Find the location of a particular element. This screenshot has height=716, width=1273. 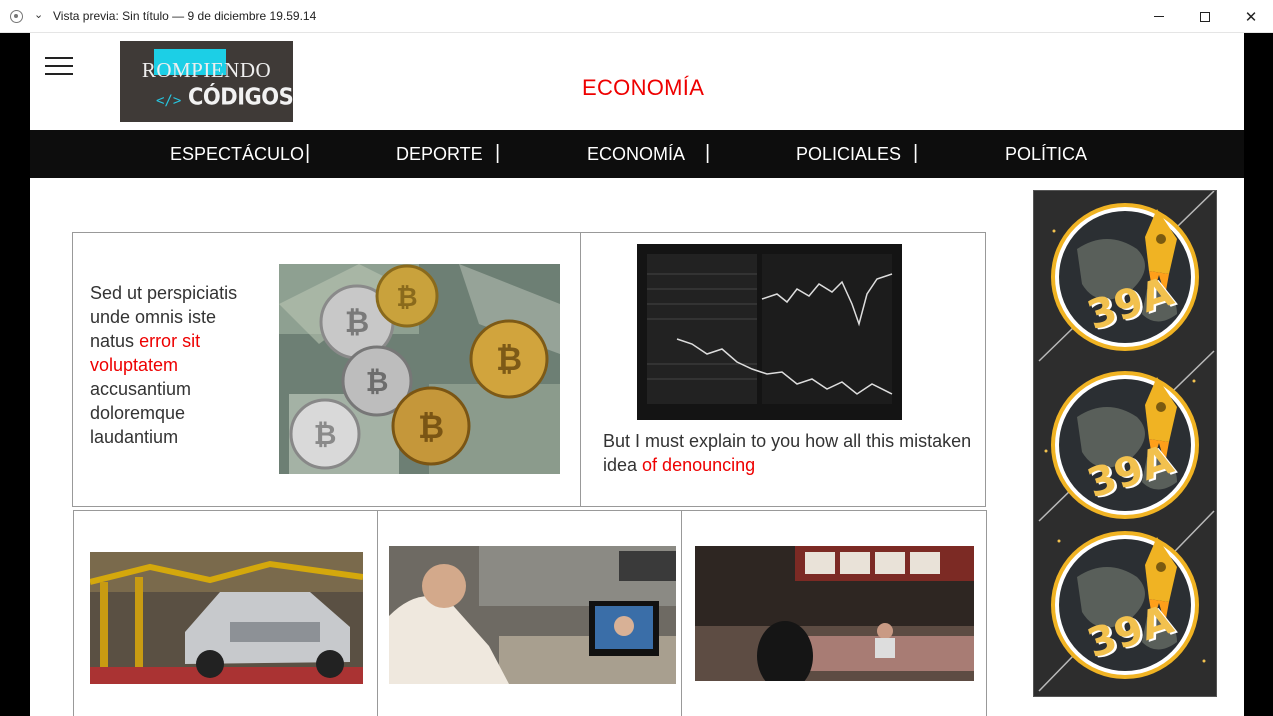

article-card-butcher is located at coordinates (834, 613).